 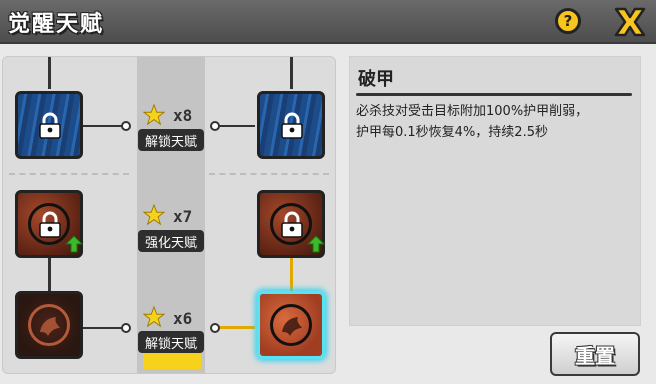 I want to click on talent-slot-tier3-left, so click(x=49, y=325).